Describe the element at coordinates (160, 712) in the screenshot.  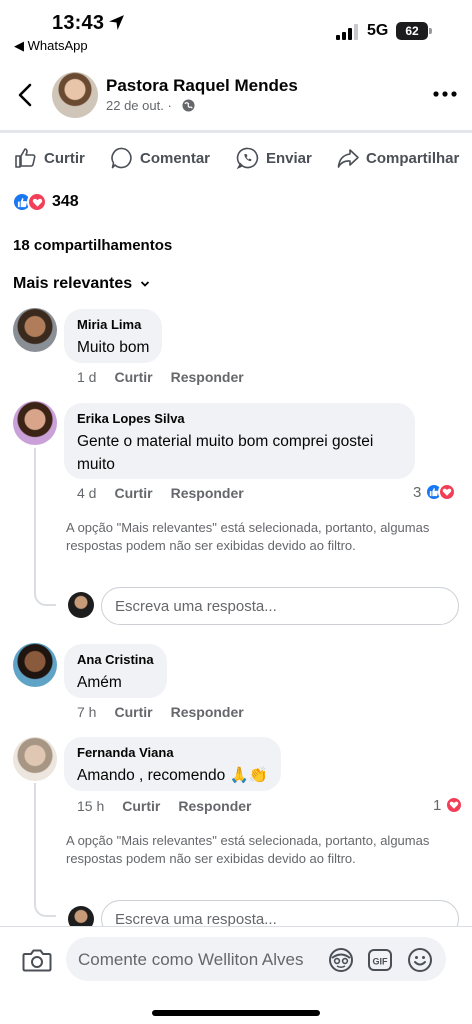
I see `comment-meta: 7 h Curtir Responder` at that location.